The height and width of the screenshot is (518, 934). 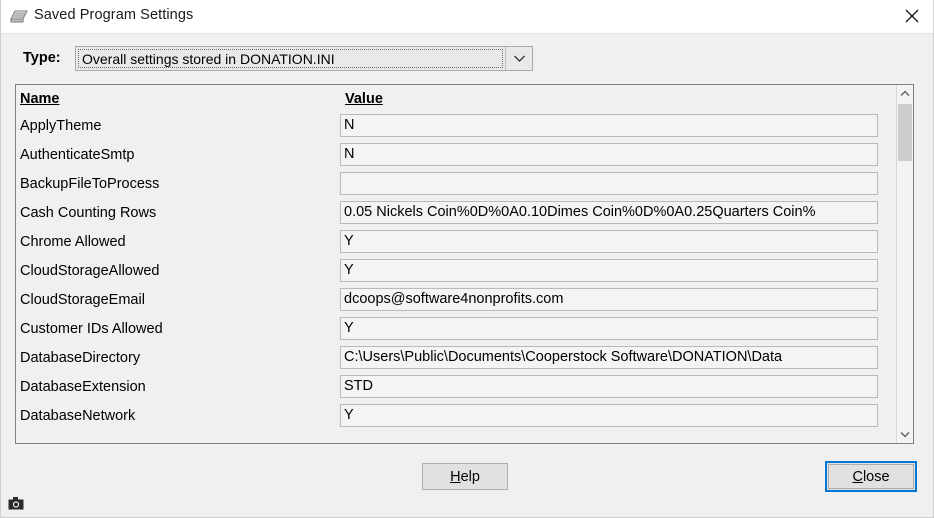 I want to click on help-button: Help, so click(x=465, y=476).